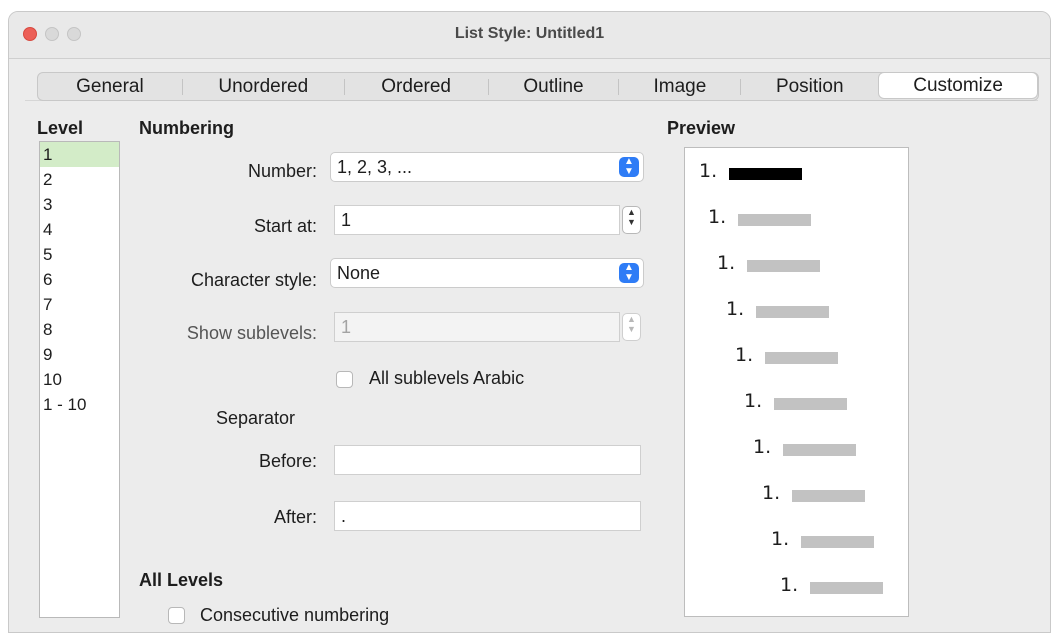 Image resolution: width=1051 pixels, height=633 pixels. I want to click on level-list: 1 2 3 4 5 6 7 8 9 10 1 - 10, so click(79, 379).